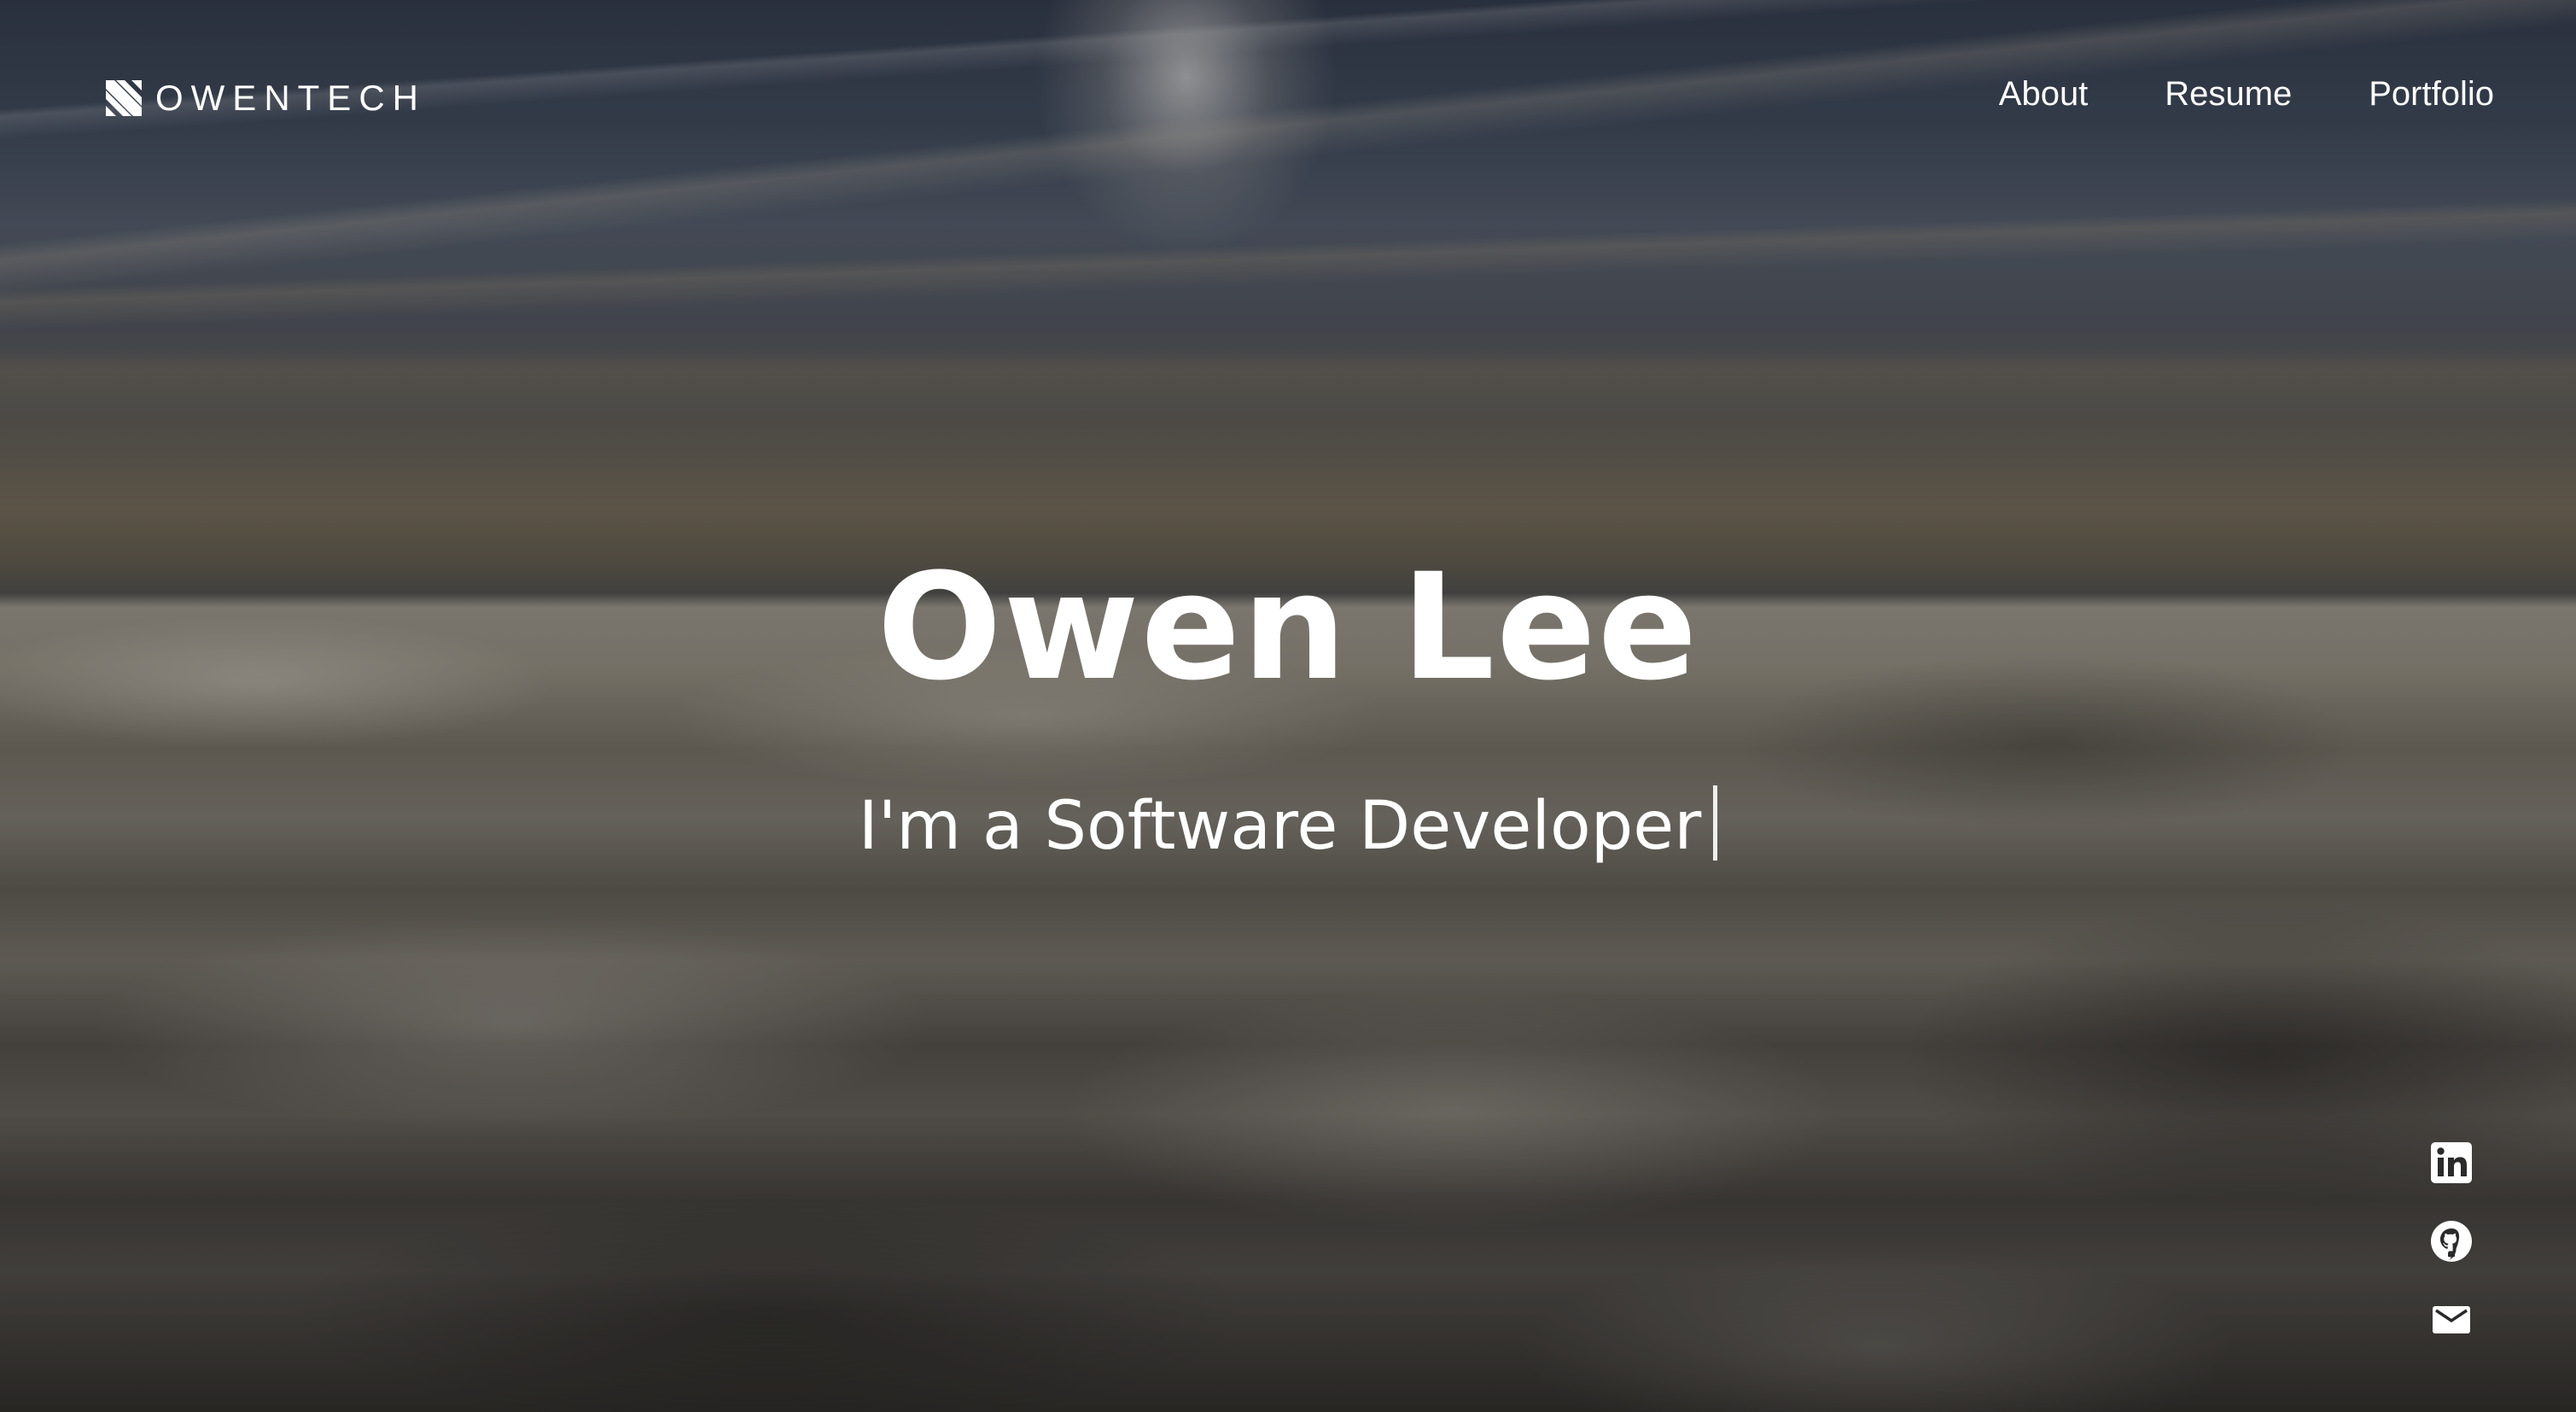 The image size is (2576, 1412). I want to click on email-link, so click(2451, 1320).